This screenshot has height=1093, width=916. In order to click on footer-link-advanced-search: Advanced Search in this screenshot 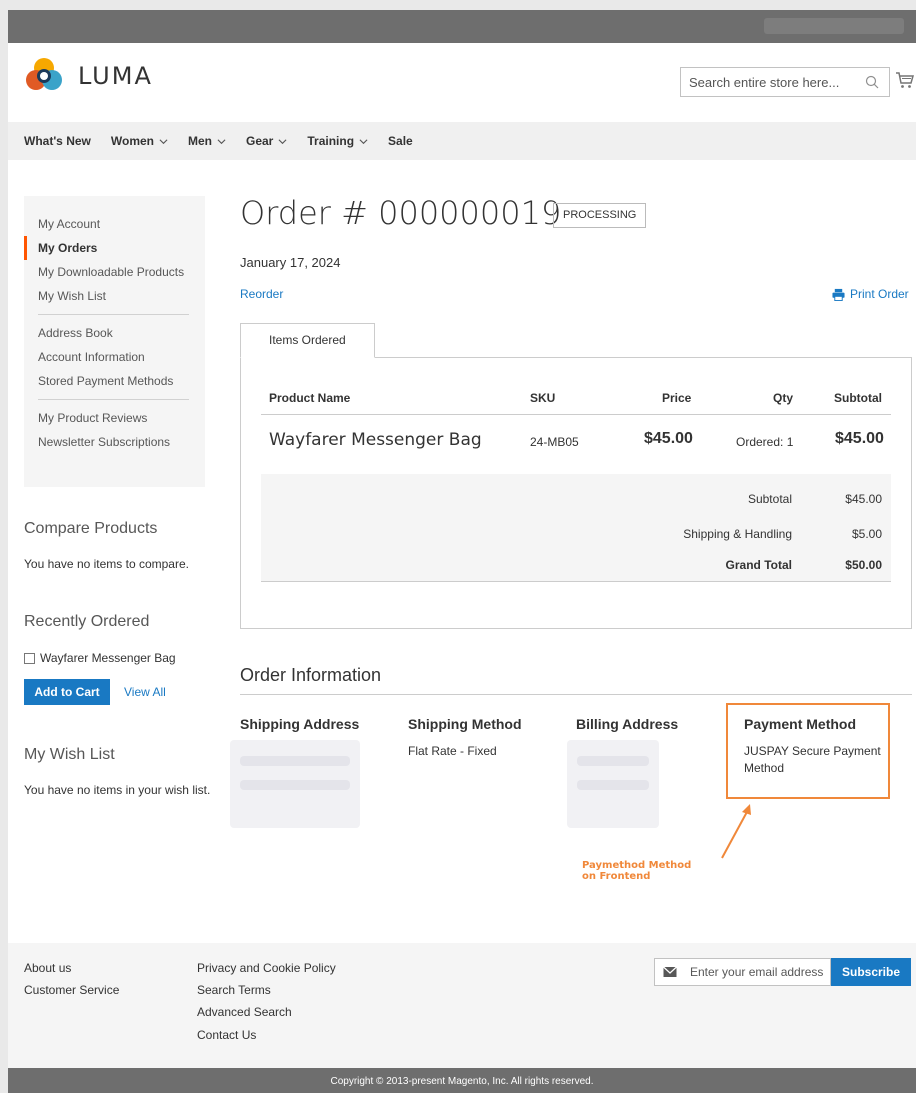, I will do `click(244, 1012)`.